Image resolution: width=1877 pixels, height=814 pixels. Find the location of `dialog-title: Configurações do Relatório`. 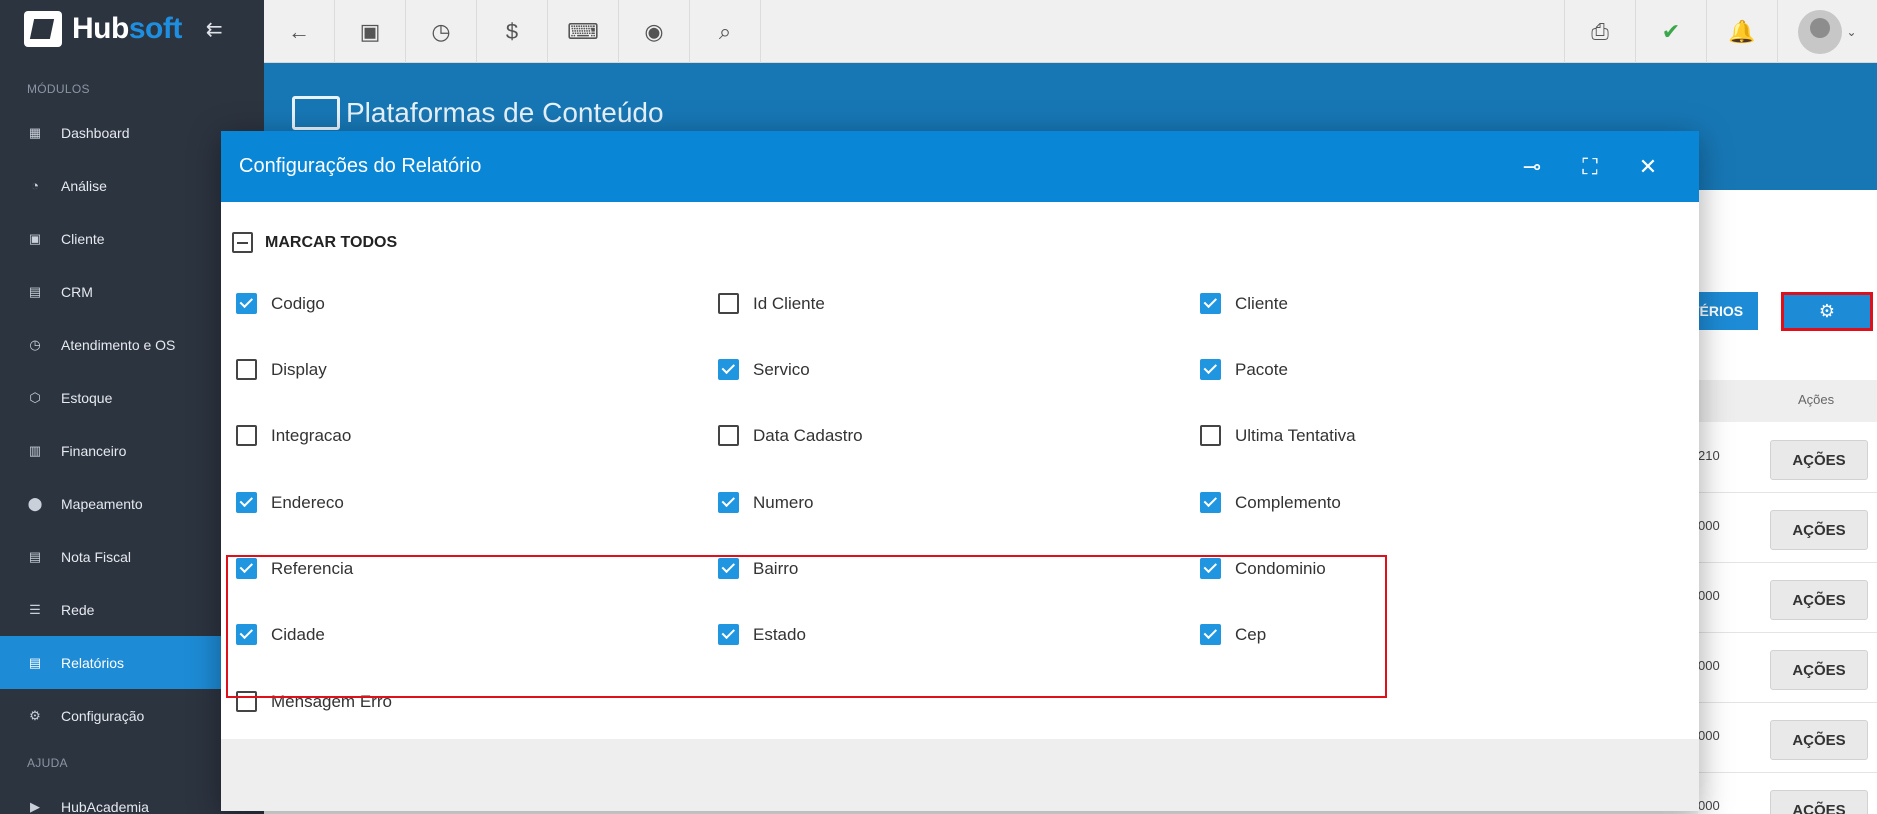

dialog-title: Configurações do Relatório is located at coordinates (360, 166).